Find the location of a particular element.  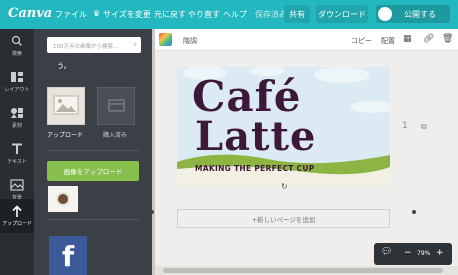

menu-redo: やり直す is located at coordinates (204, 14).